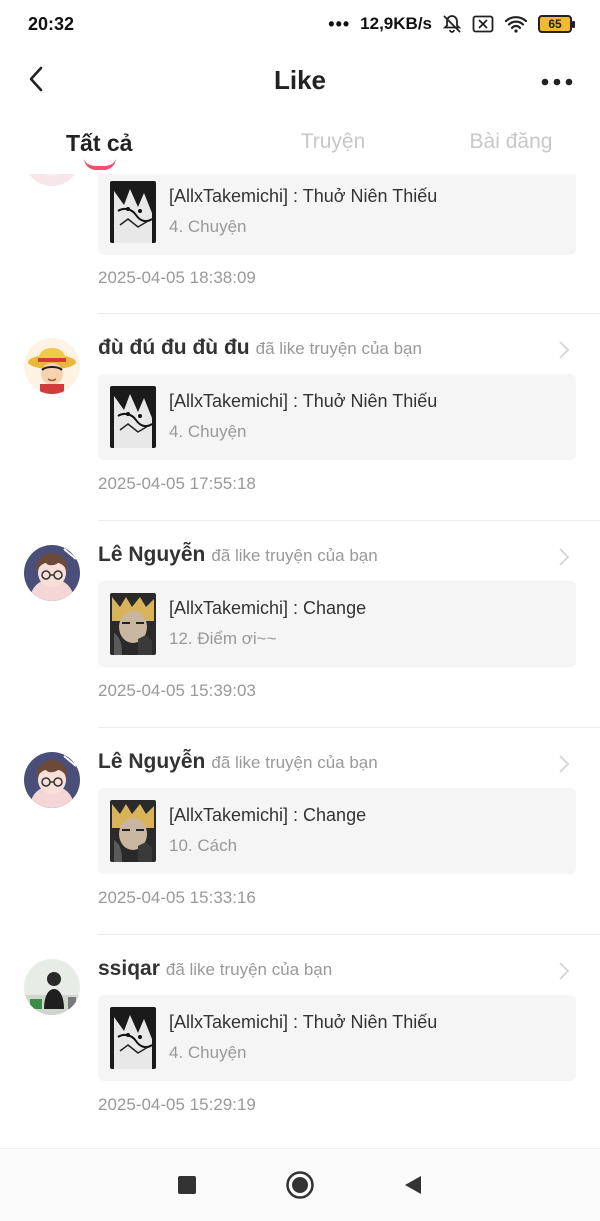 The image size is (600, 1221). I want to click on home-button, so click(300, 1185).